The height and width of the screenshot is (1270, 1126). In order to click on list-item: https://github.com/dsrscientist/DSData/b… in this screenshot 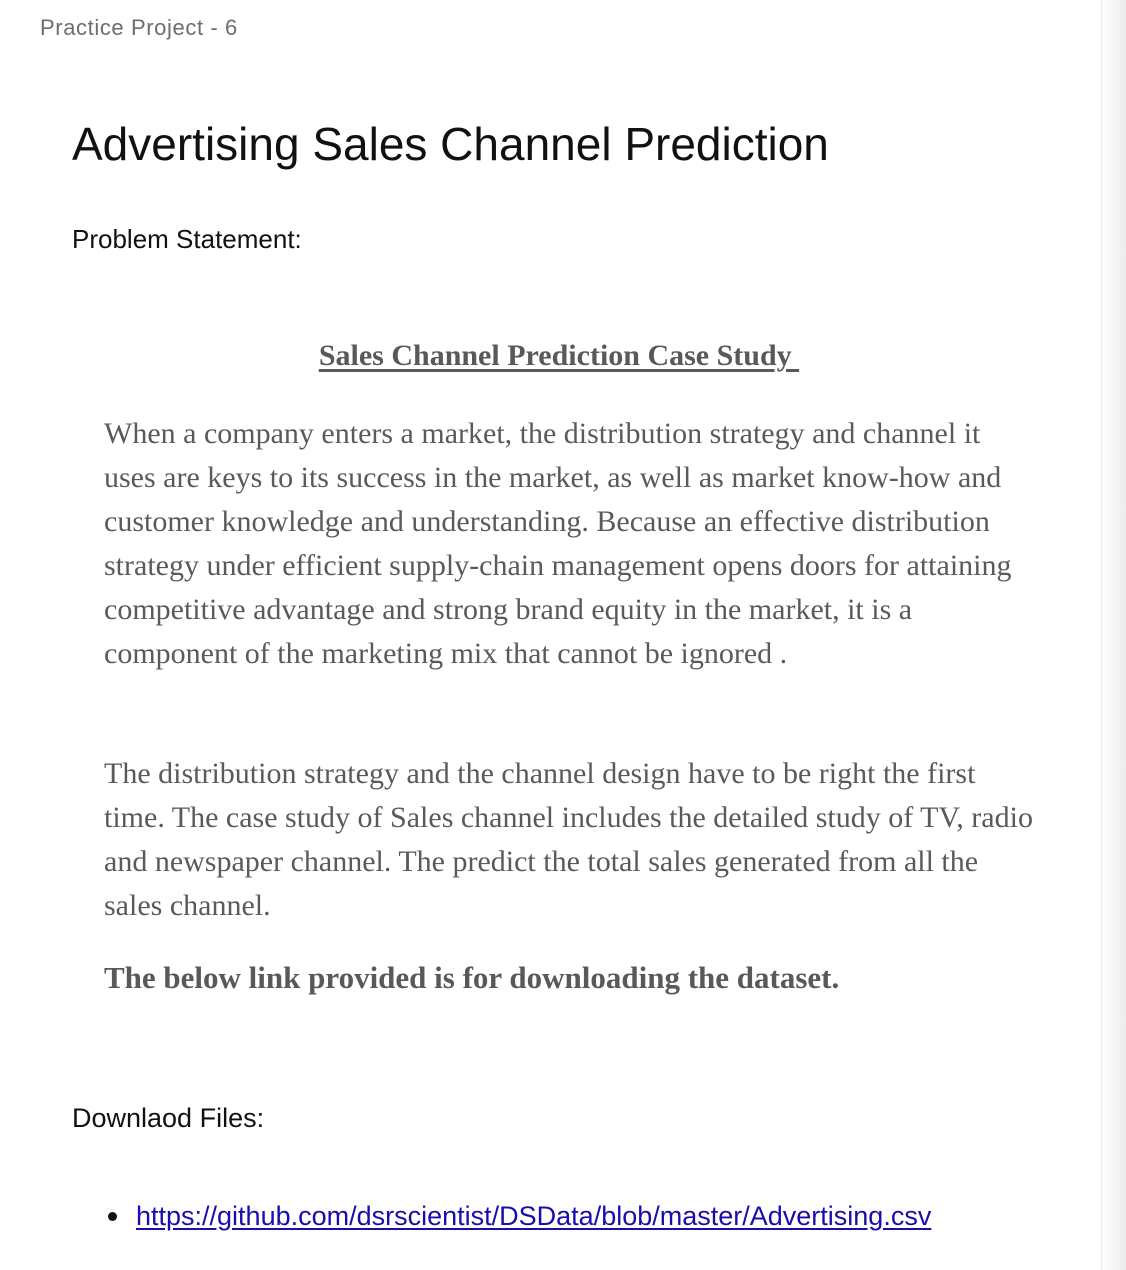, I will do `click(517, 1216)`.